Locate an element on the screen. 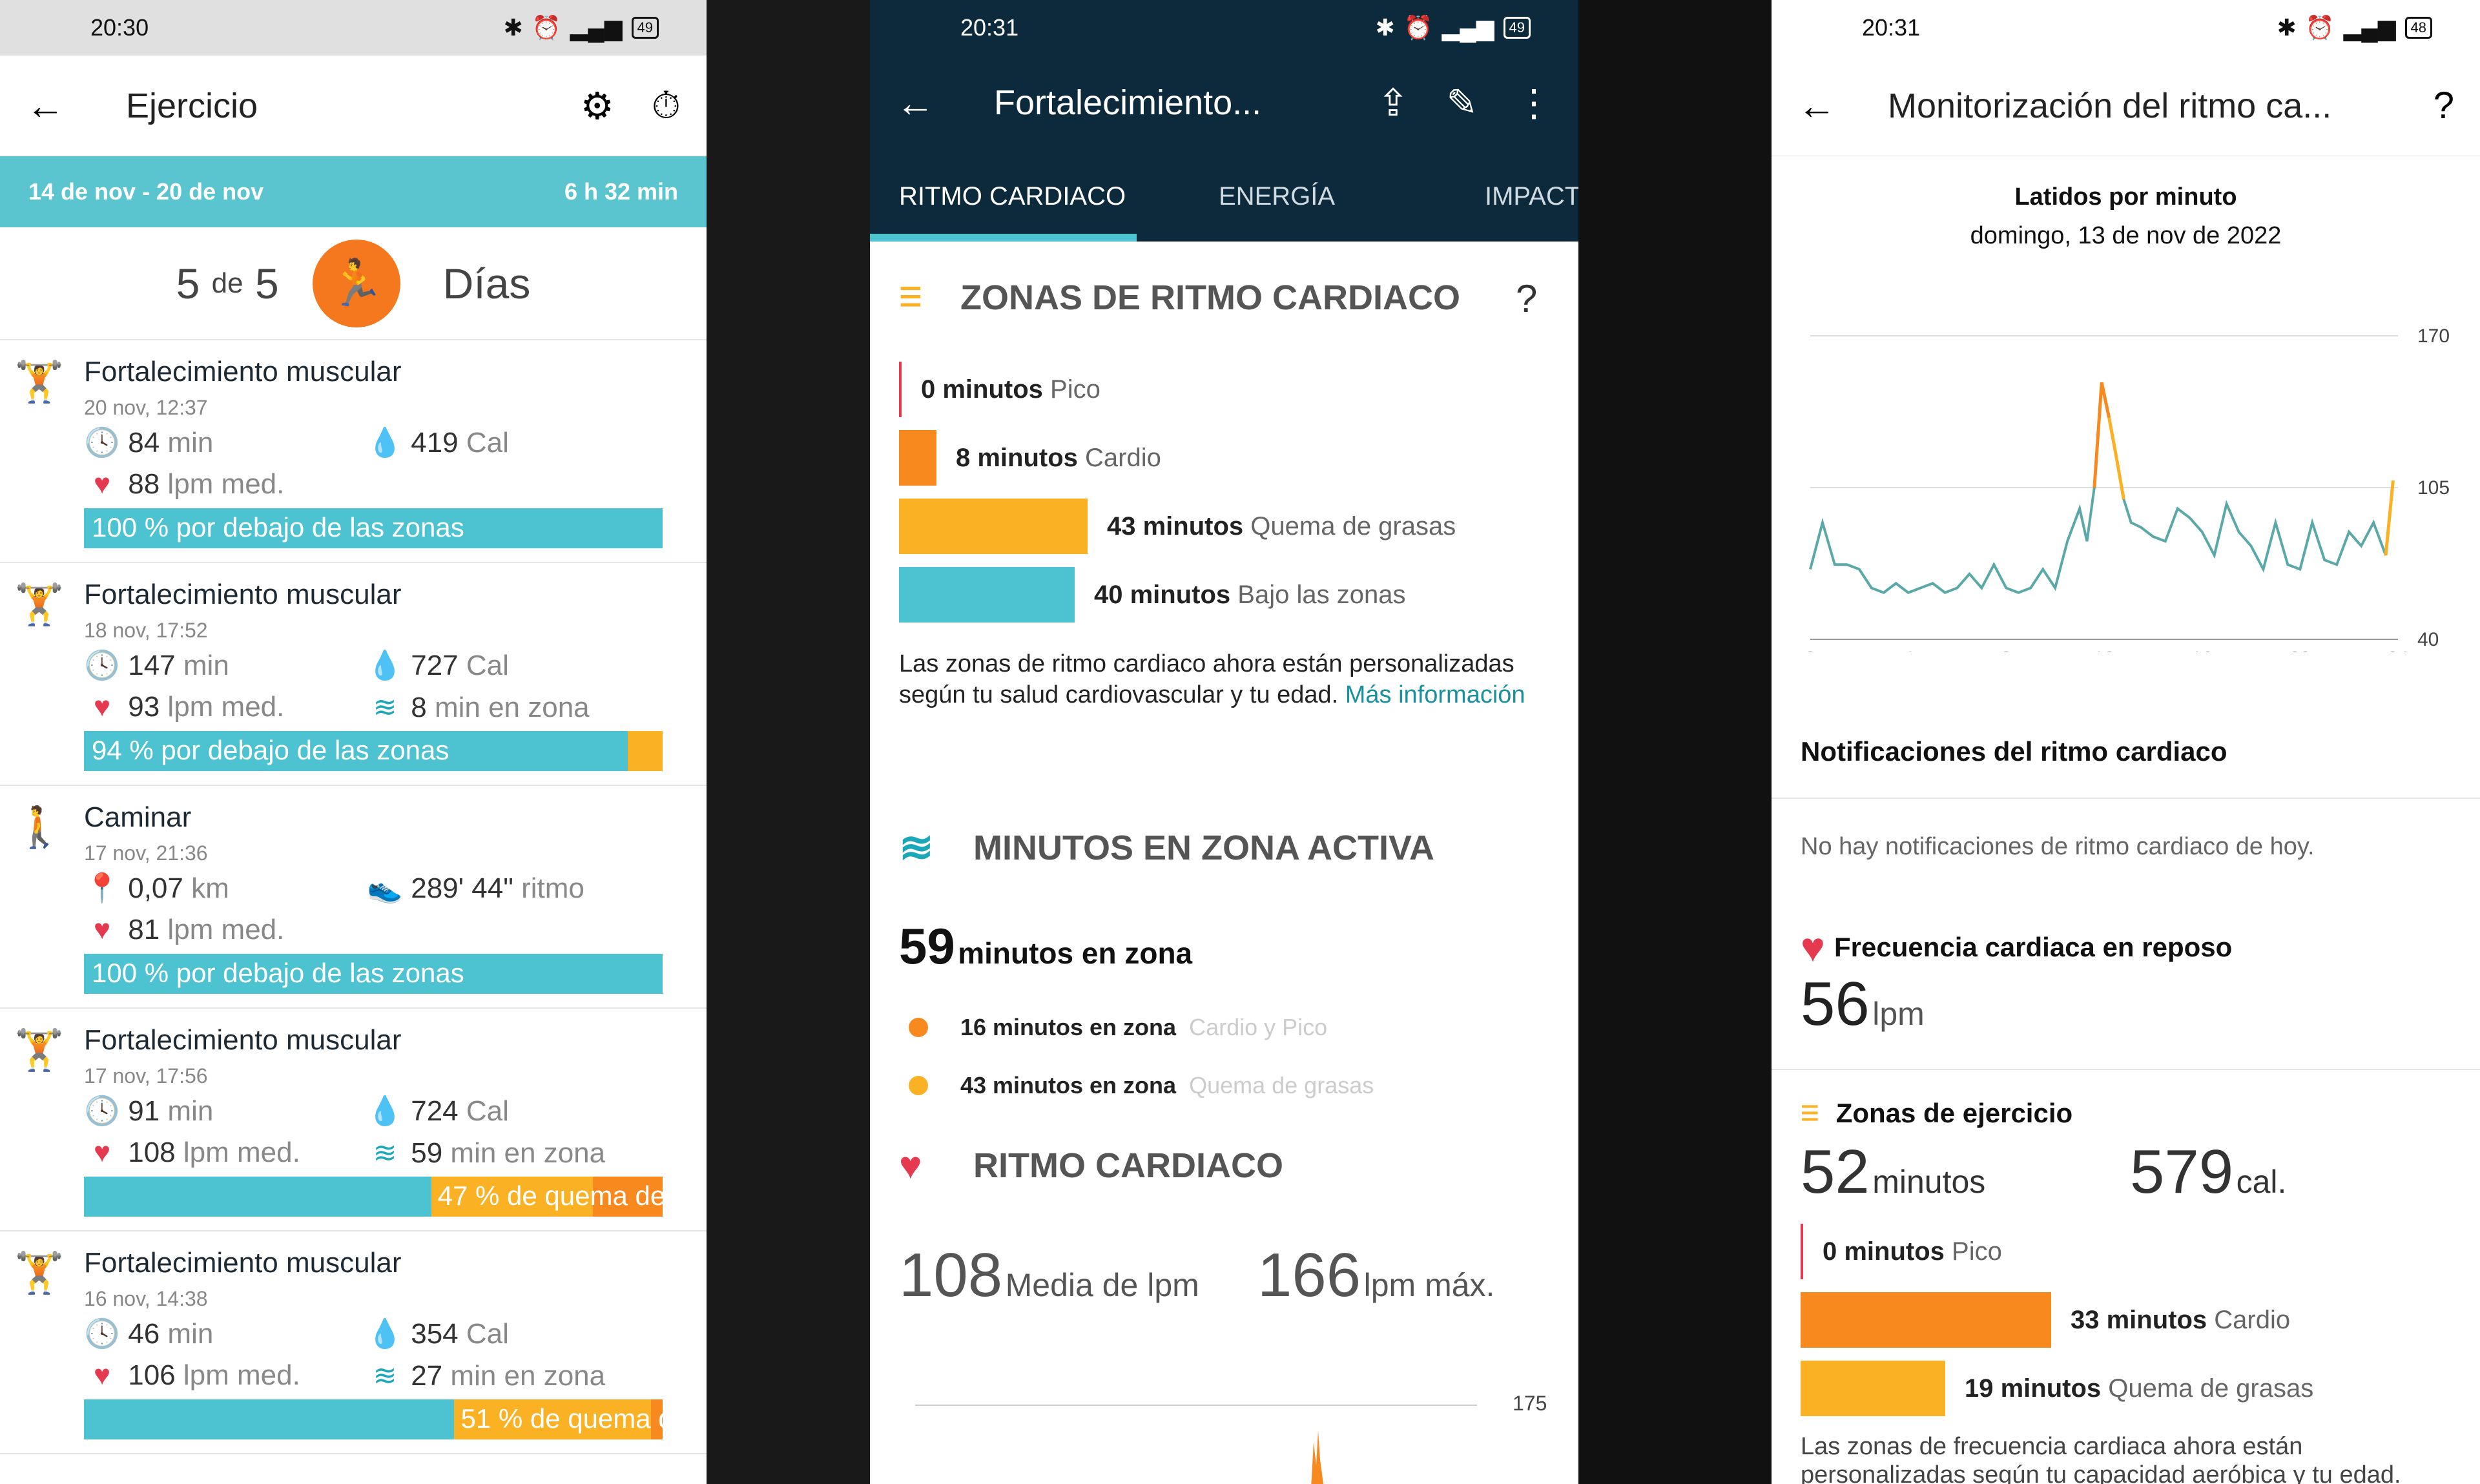  activity-stat-2: 👟 289' 44" ritmo is located at coordinates (475, 888).